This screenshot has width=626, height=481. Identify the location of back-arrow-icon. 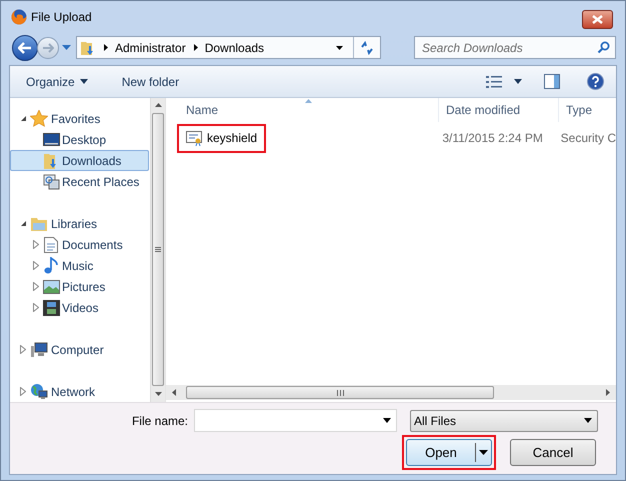
(25, 48).